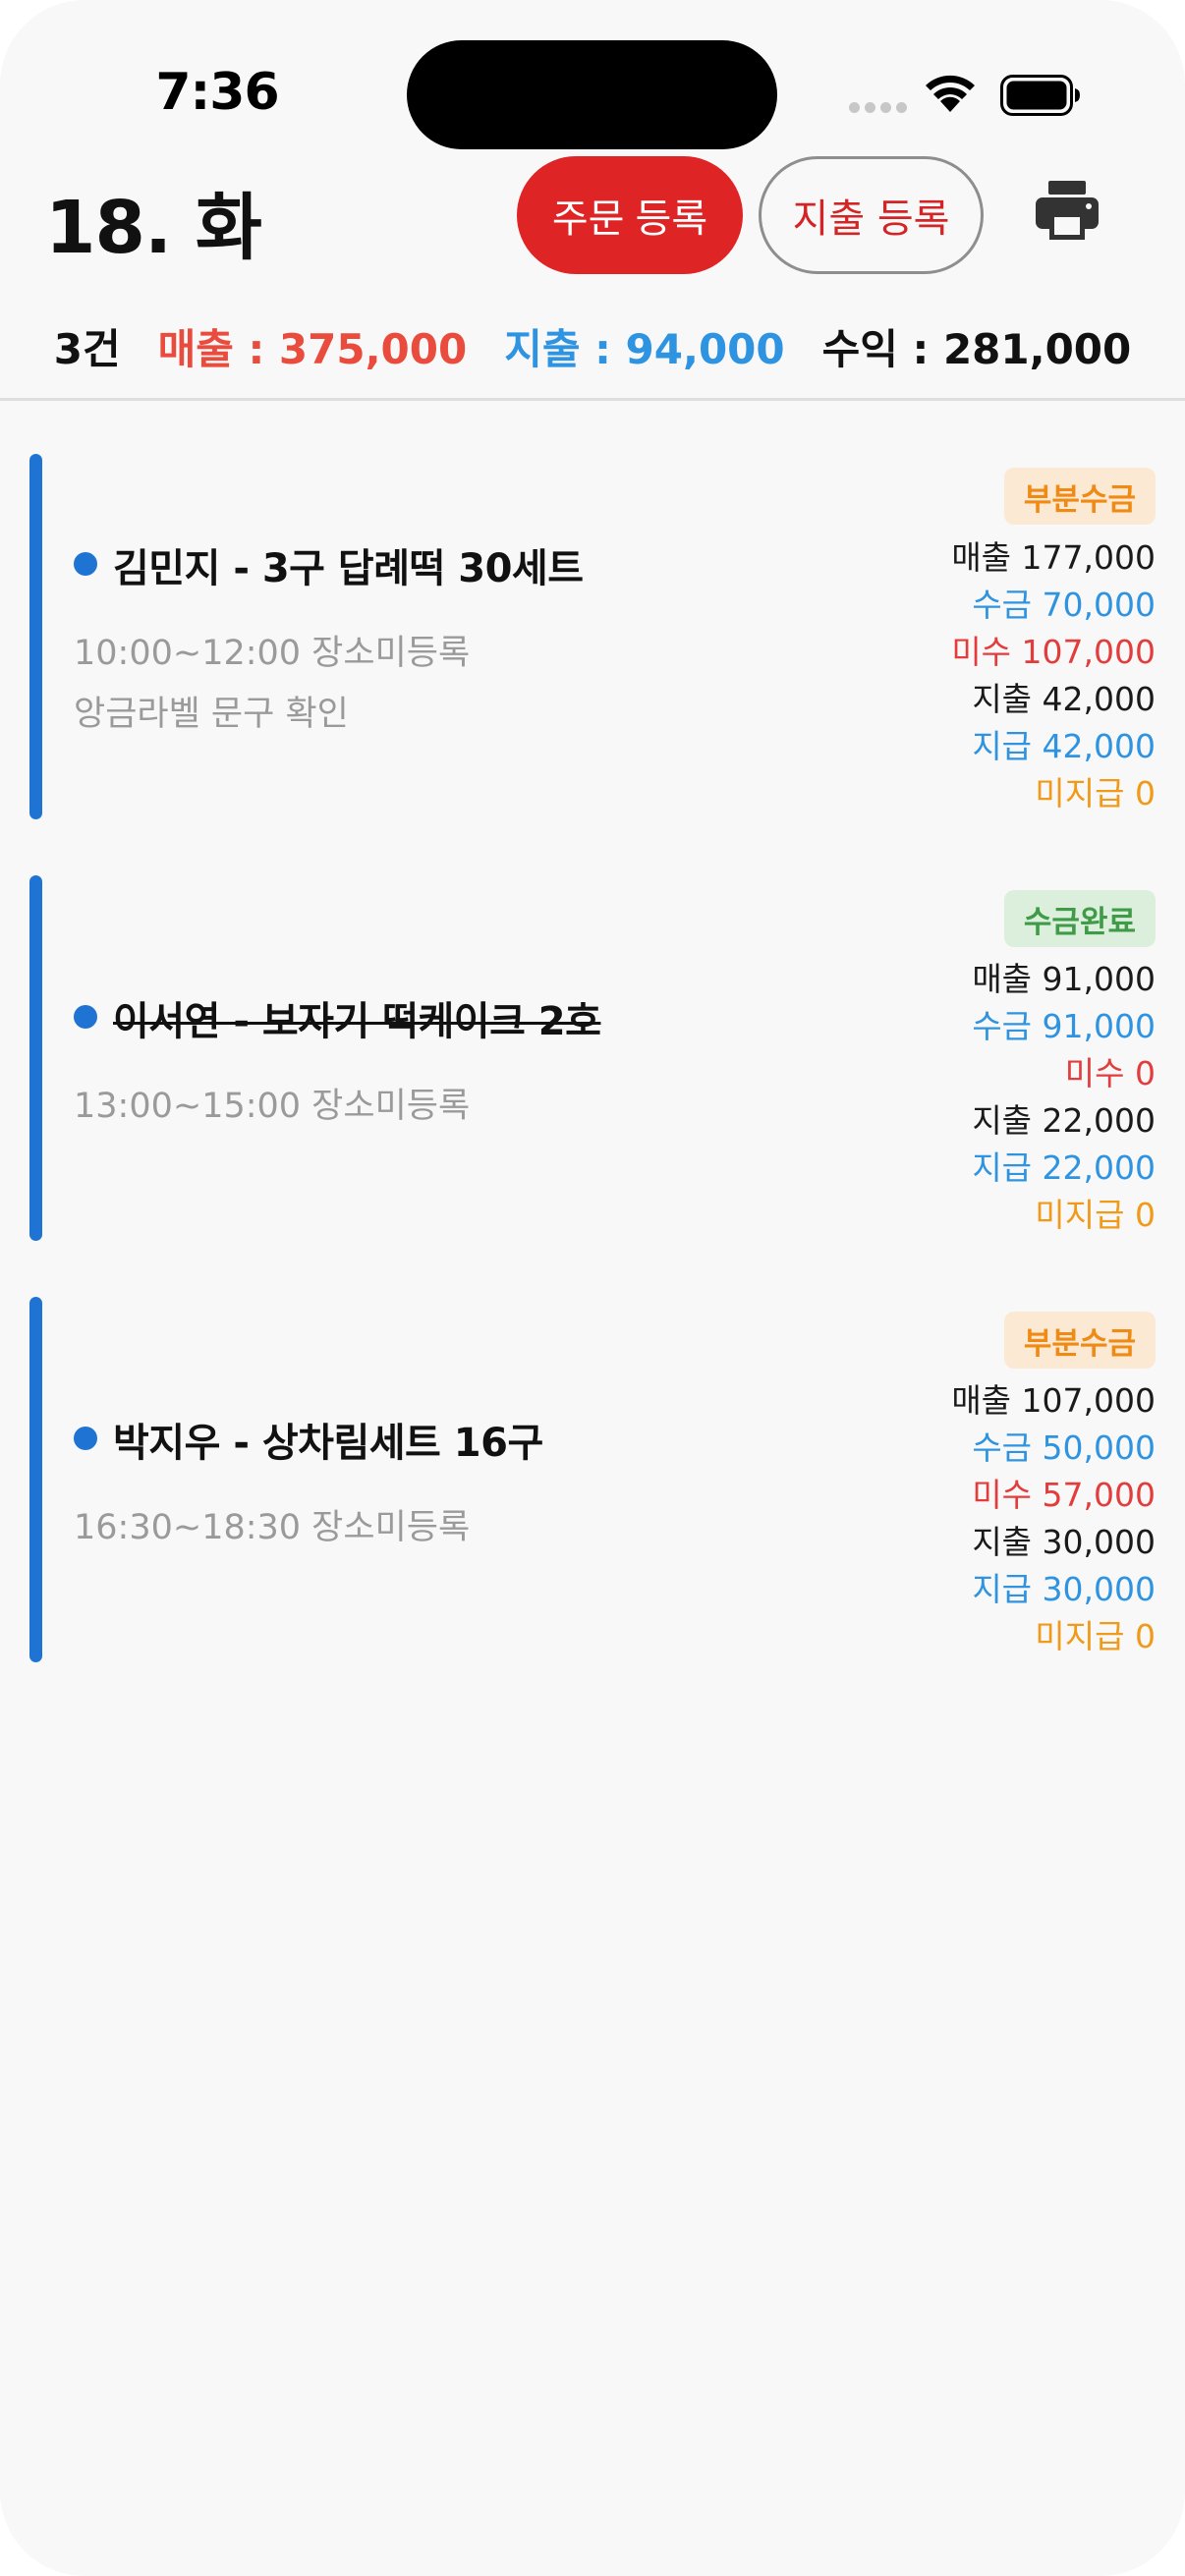  Describe the element at coordinates (878, 107) in the screenshot. I see `cellular-signal-icon` at that location.